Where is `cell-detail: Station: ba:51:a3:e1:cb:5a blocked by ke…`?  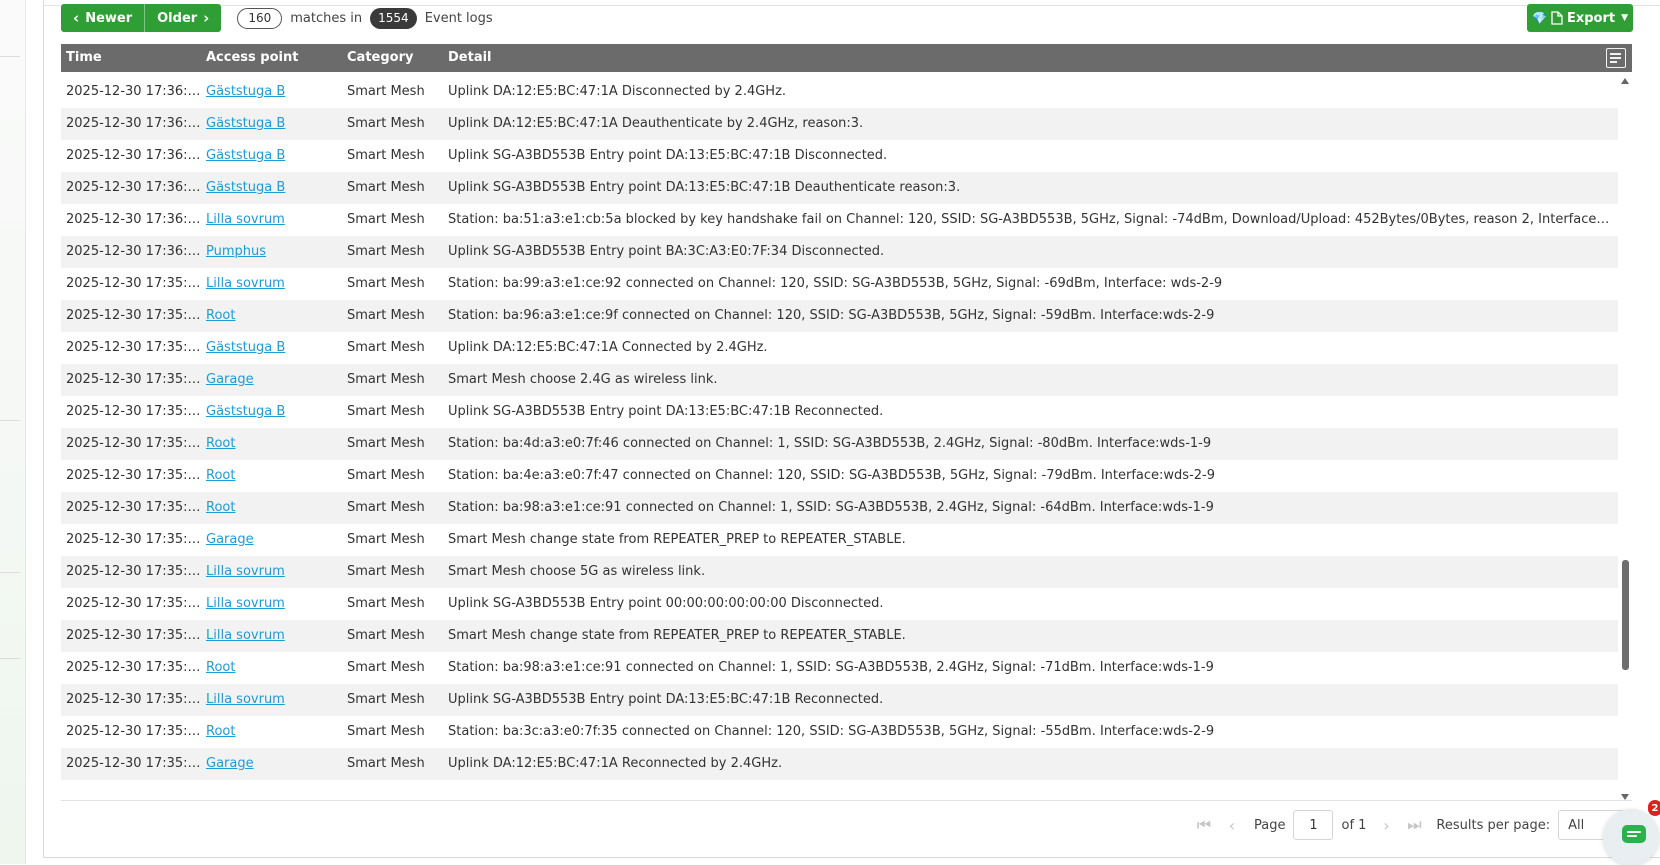 cell-detail: Station: ba:51:a3:e1:cb:5a blocked by ke… is located at coordinates (1029, 219).